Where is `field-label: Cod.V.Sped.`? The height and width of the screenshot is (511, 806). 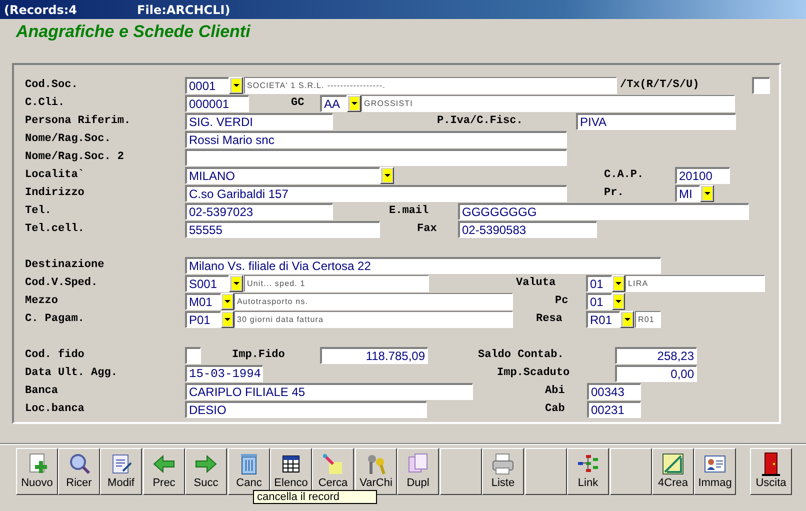
field-label: Cod.V.Sped. is located at coordinates (62, 283).